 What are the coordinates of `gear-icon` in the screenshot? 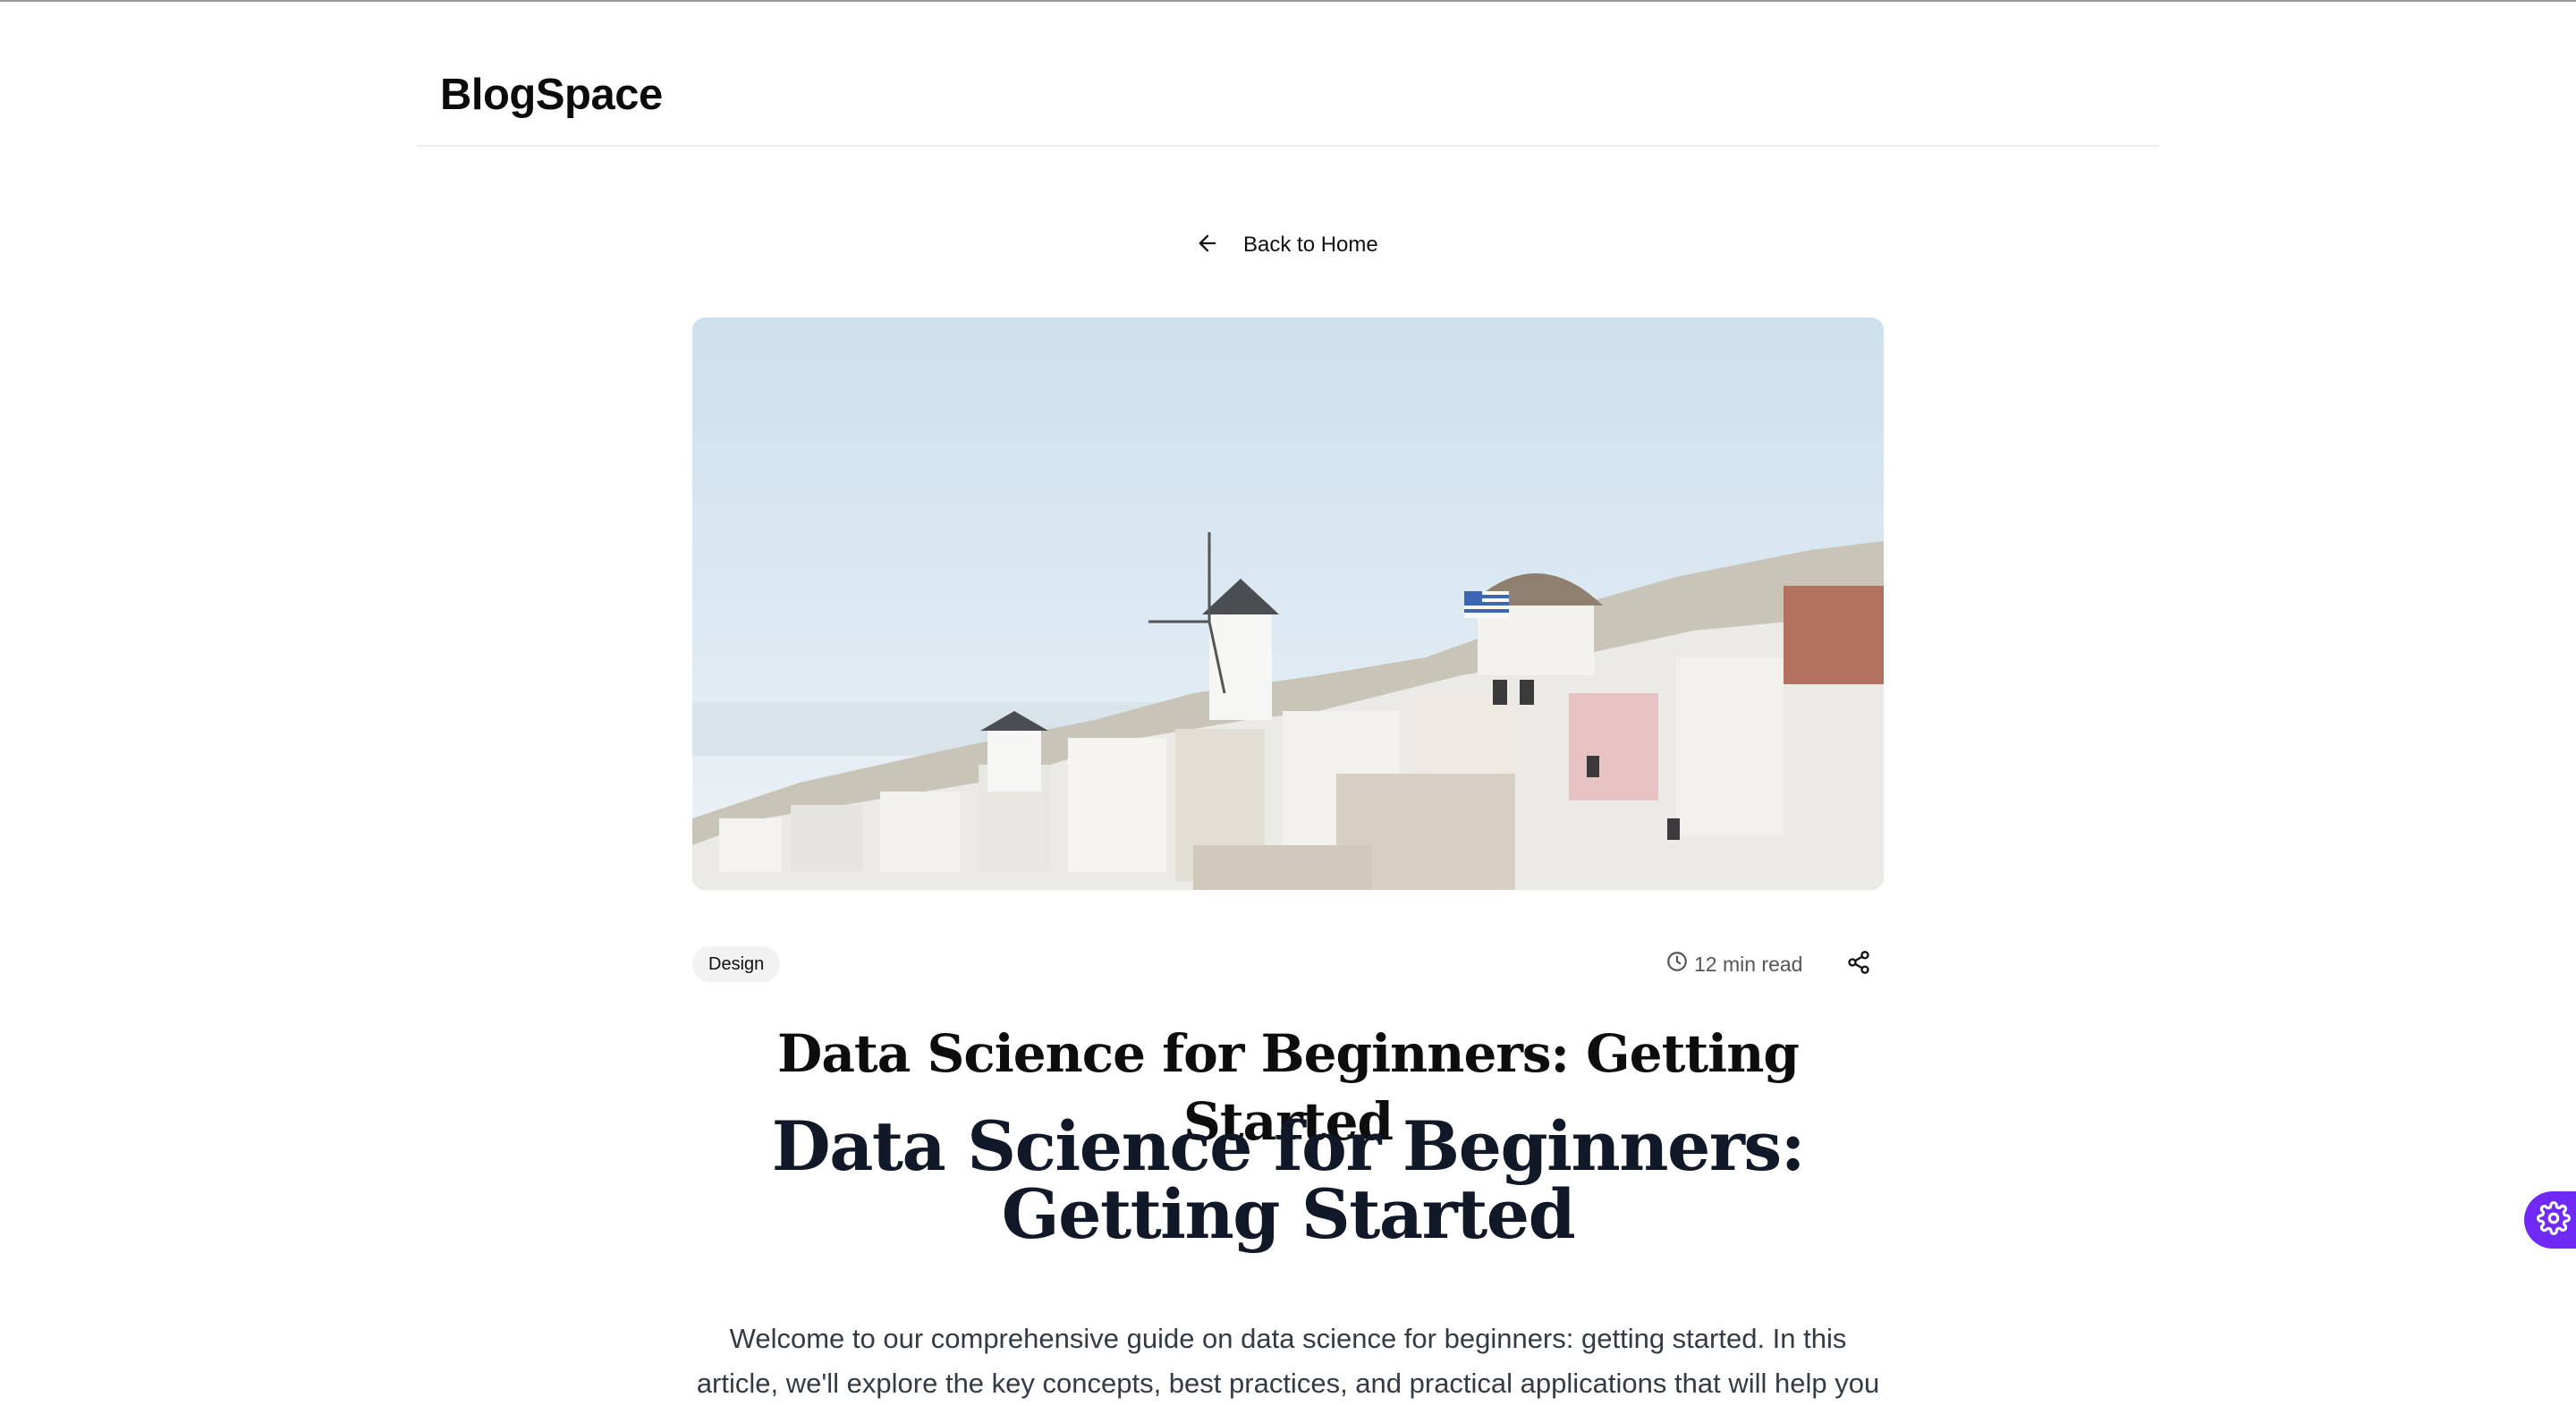 It's located at (2554, 1220).